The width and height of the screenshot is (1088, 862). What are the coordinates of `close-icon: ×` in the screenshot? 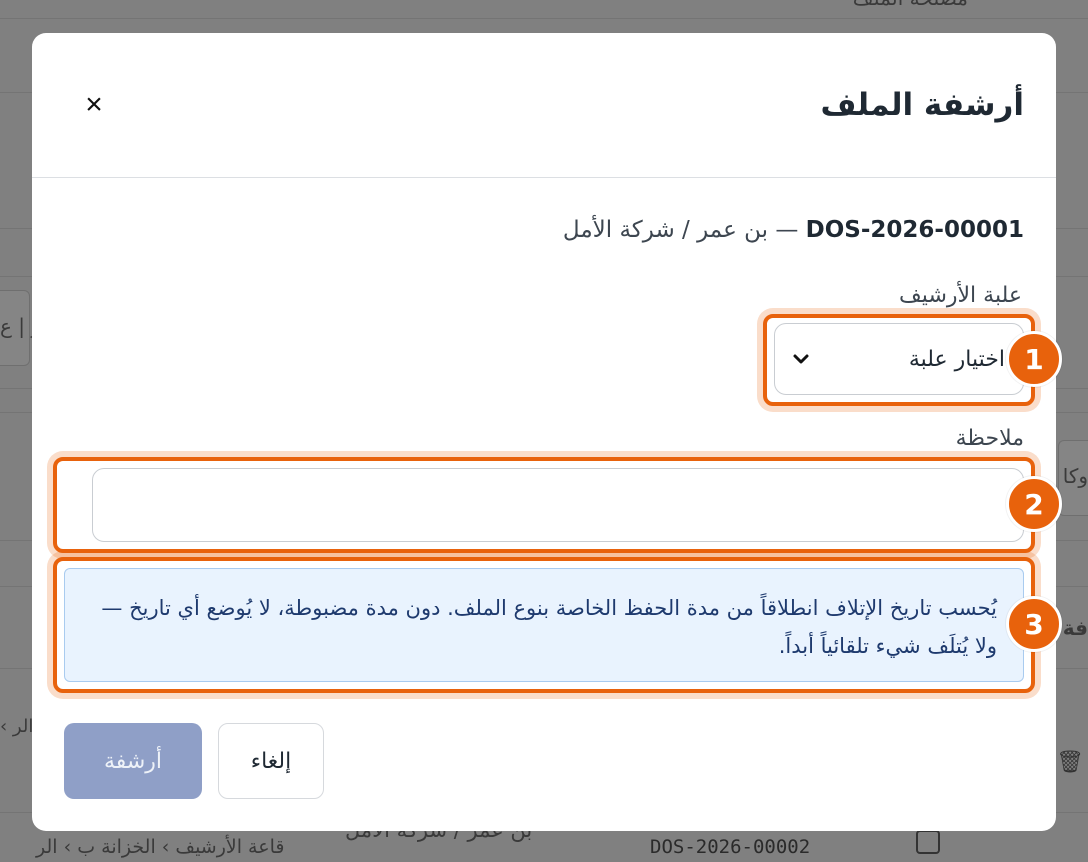 It's located at (94, 104).